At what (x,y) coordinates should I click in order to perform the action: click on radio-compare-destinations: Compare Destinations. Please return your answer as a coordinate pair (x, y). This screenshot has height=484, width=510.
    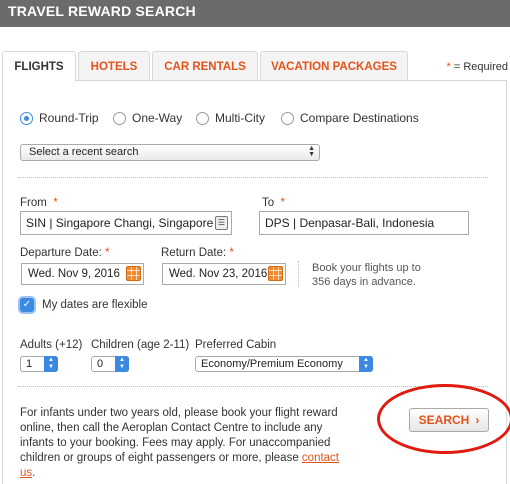
    Looking at the image, I should click on (350, 118).